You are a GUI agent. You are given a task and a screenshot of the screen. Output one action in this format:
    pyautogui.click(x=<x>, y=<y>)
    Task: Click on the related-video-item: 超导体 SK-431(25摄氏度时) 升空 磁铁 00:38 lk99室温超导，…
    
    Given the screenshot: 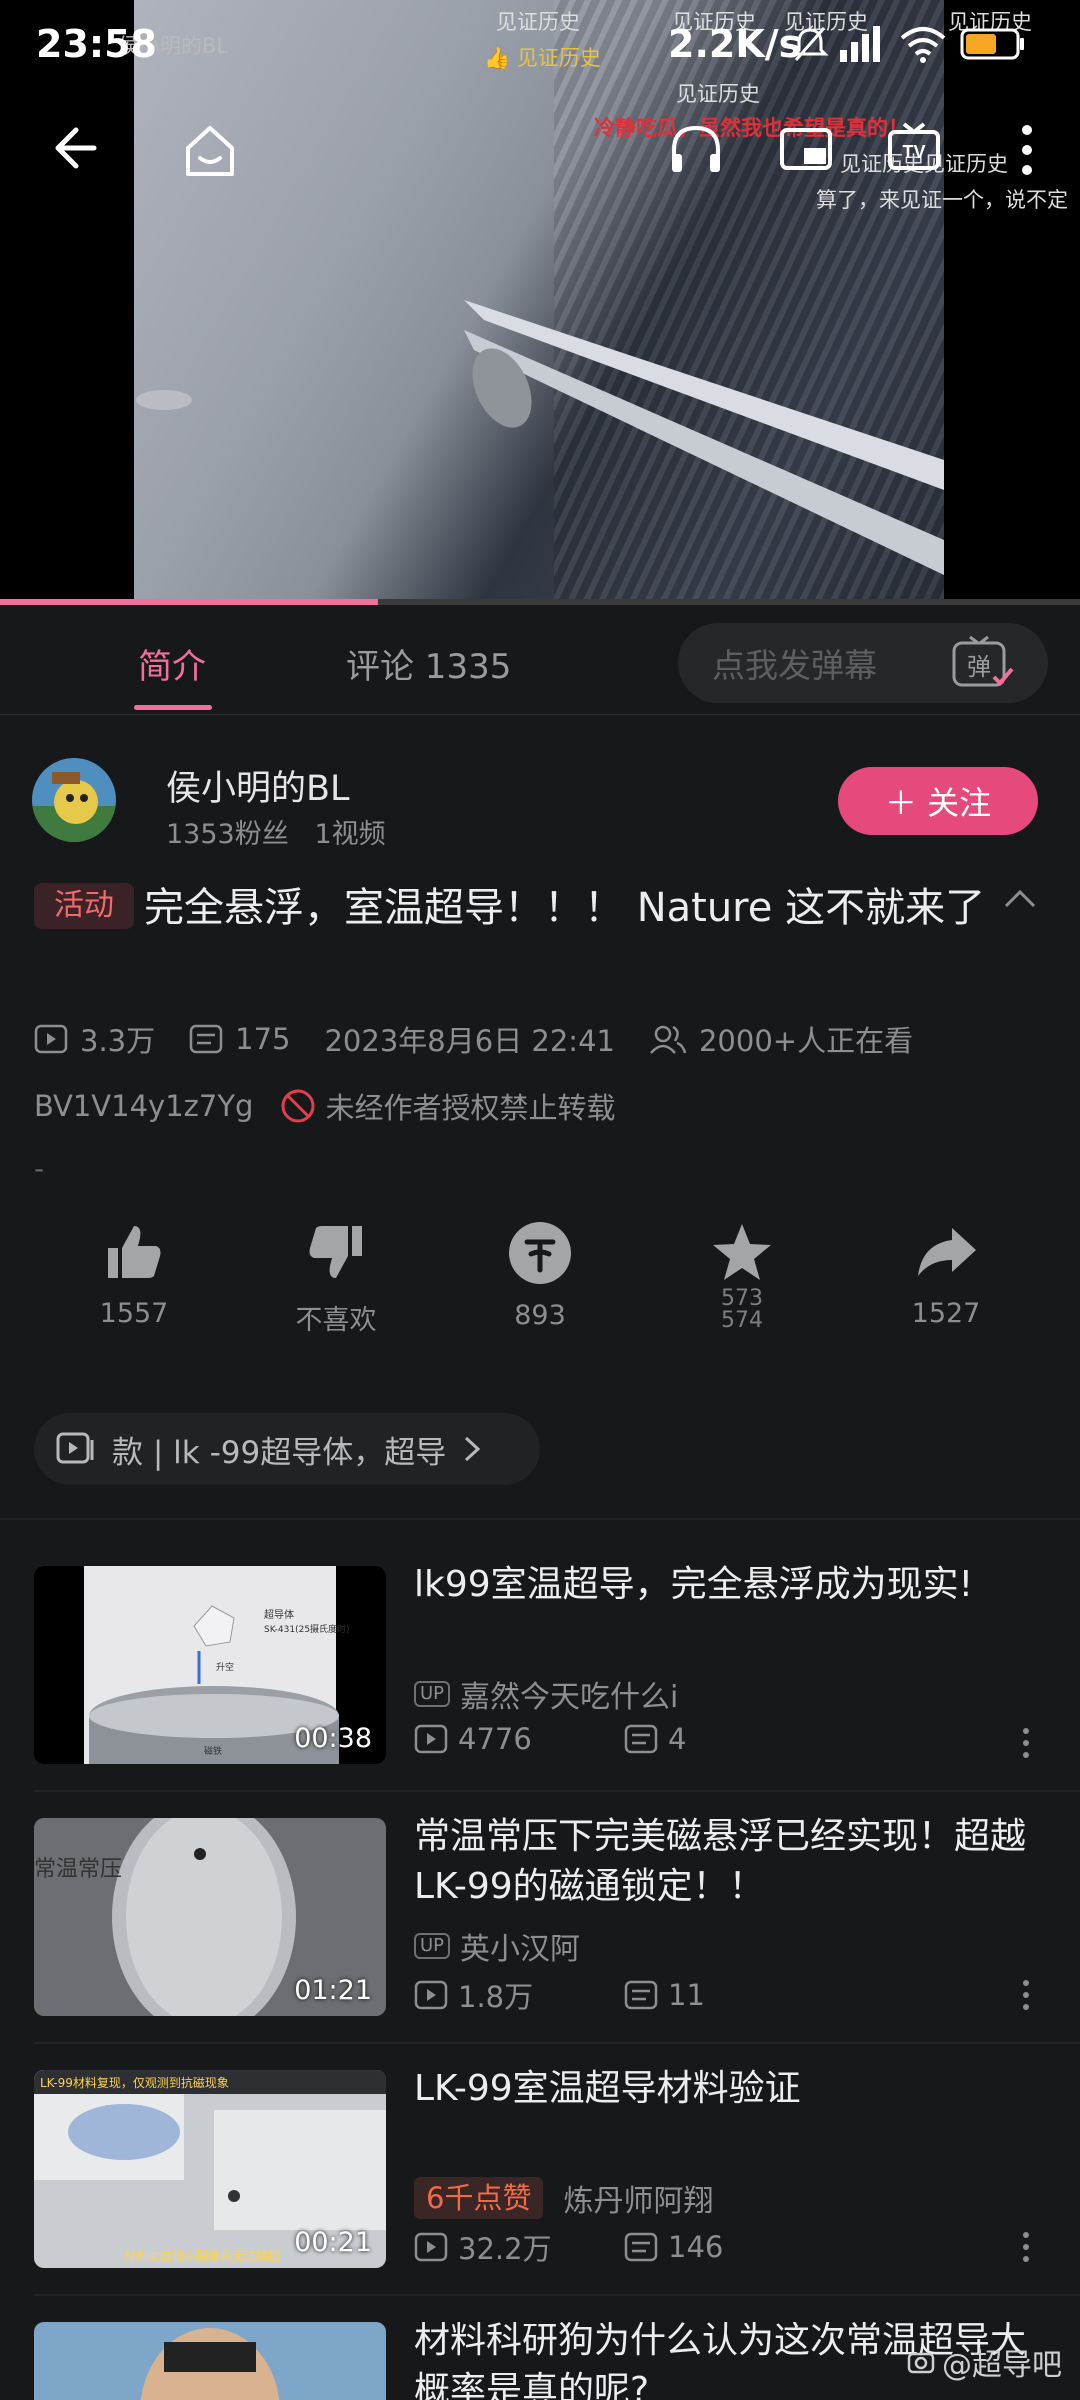 What is the action you would take?
    pyautogui.click(x=540, y=1691)
    